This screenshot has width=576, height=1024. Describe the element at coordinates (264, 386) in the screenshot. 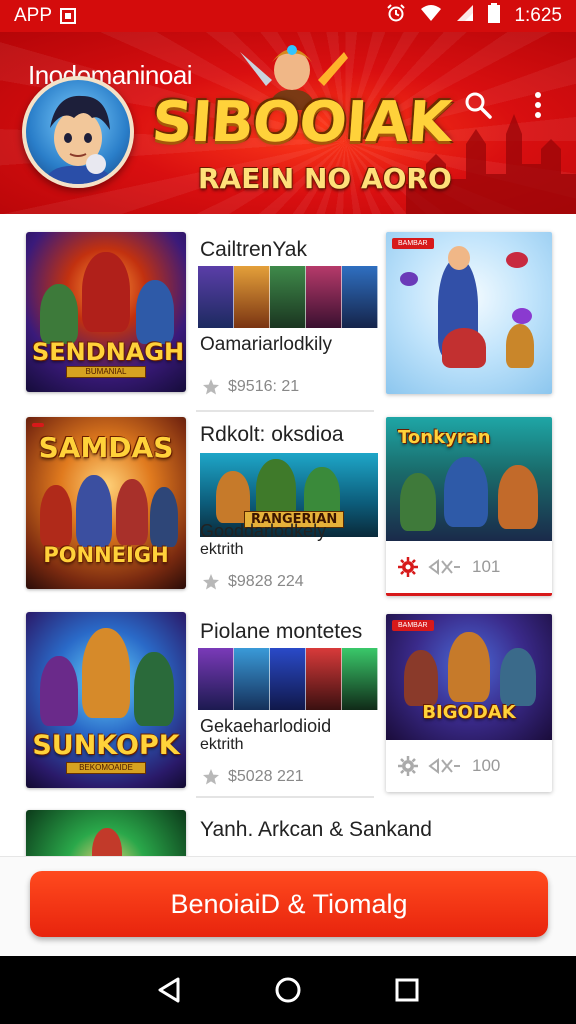

I see `game-price: $9516: 21` at that location.